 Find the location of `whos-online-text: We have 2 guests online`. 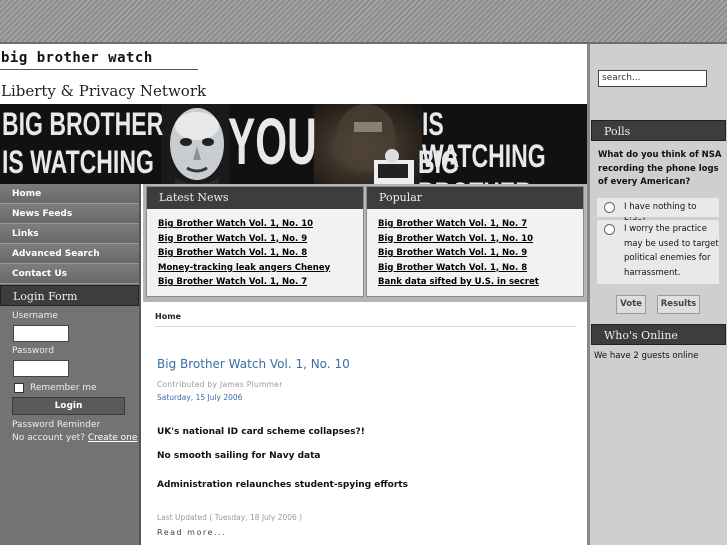

whos-online-text: We have 2 guests online is located at coordinates (646, 356).